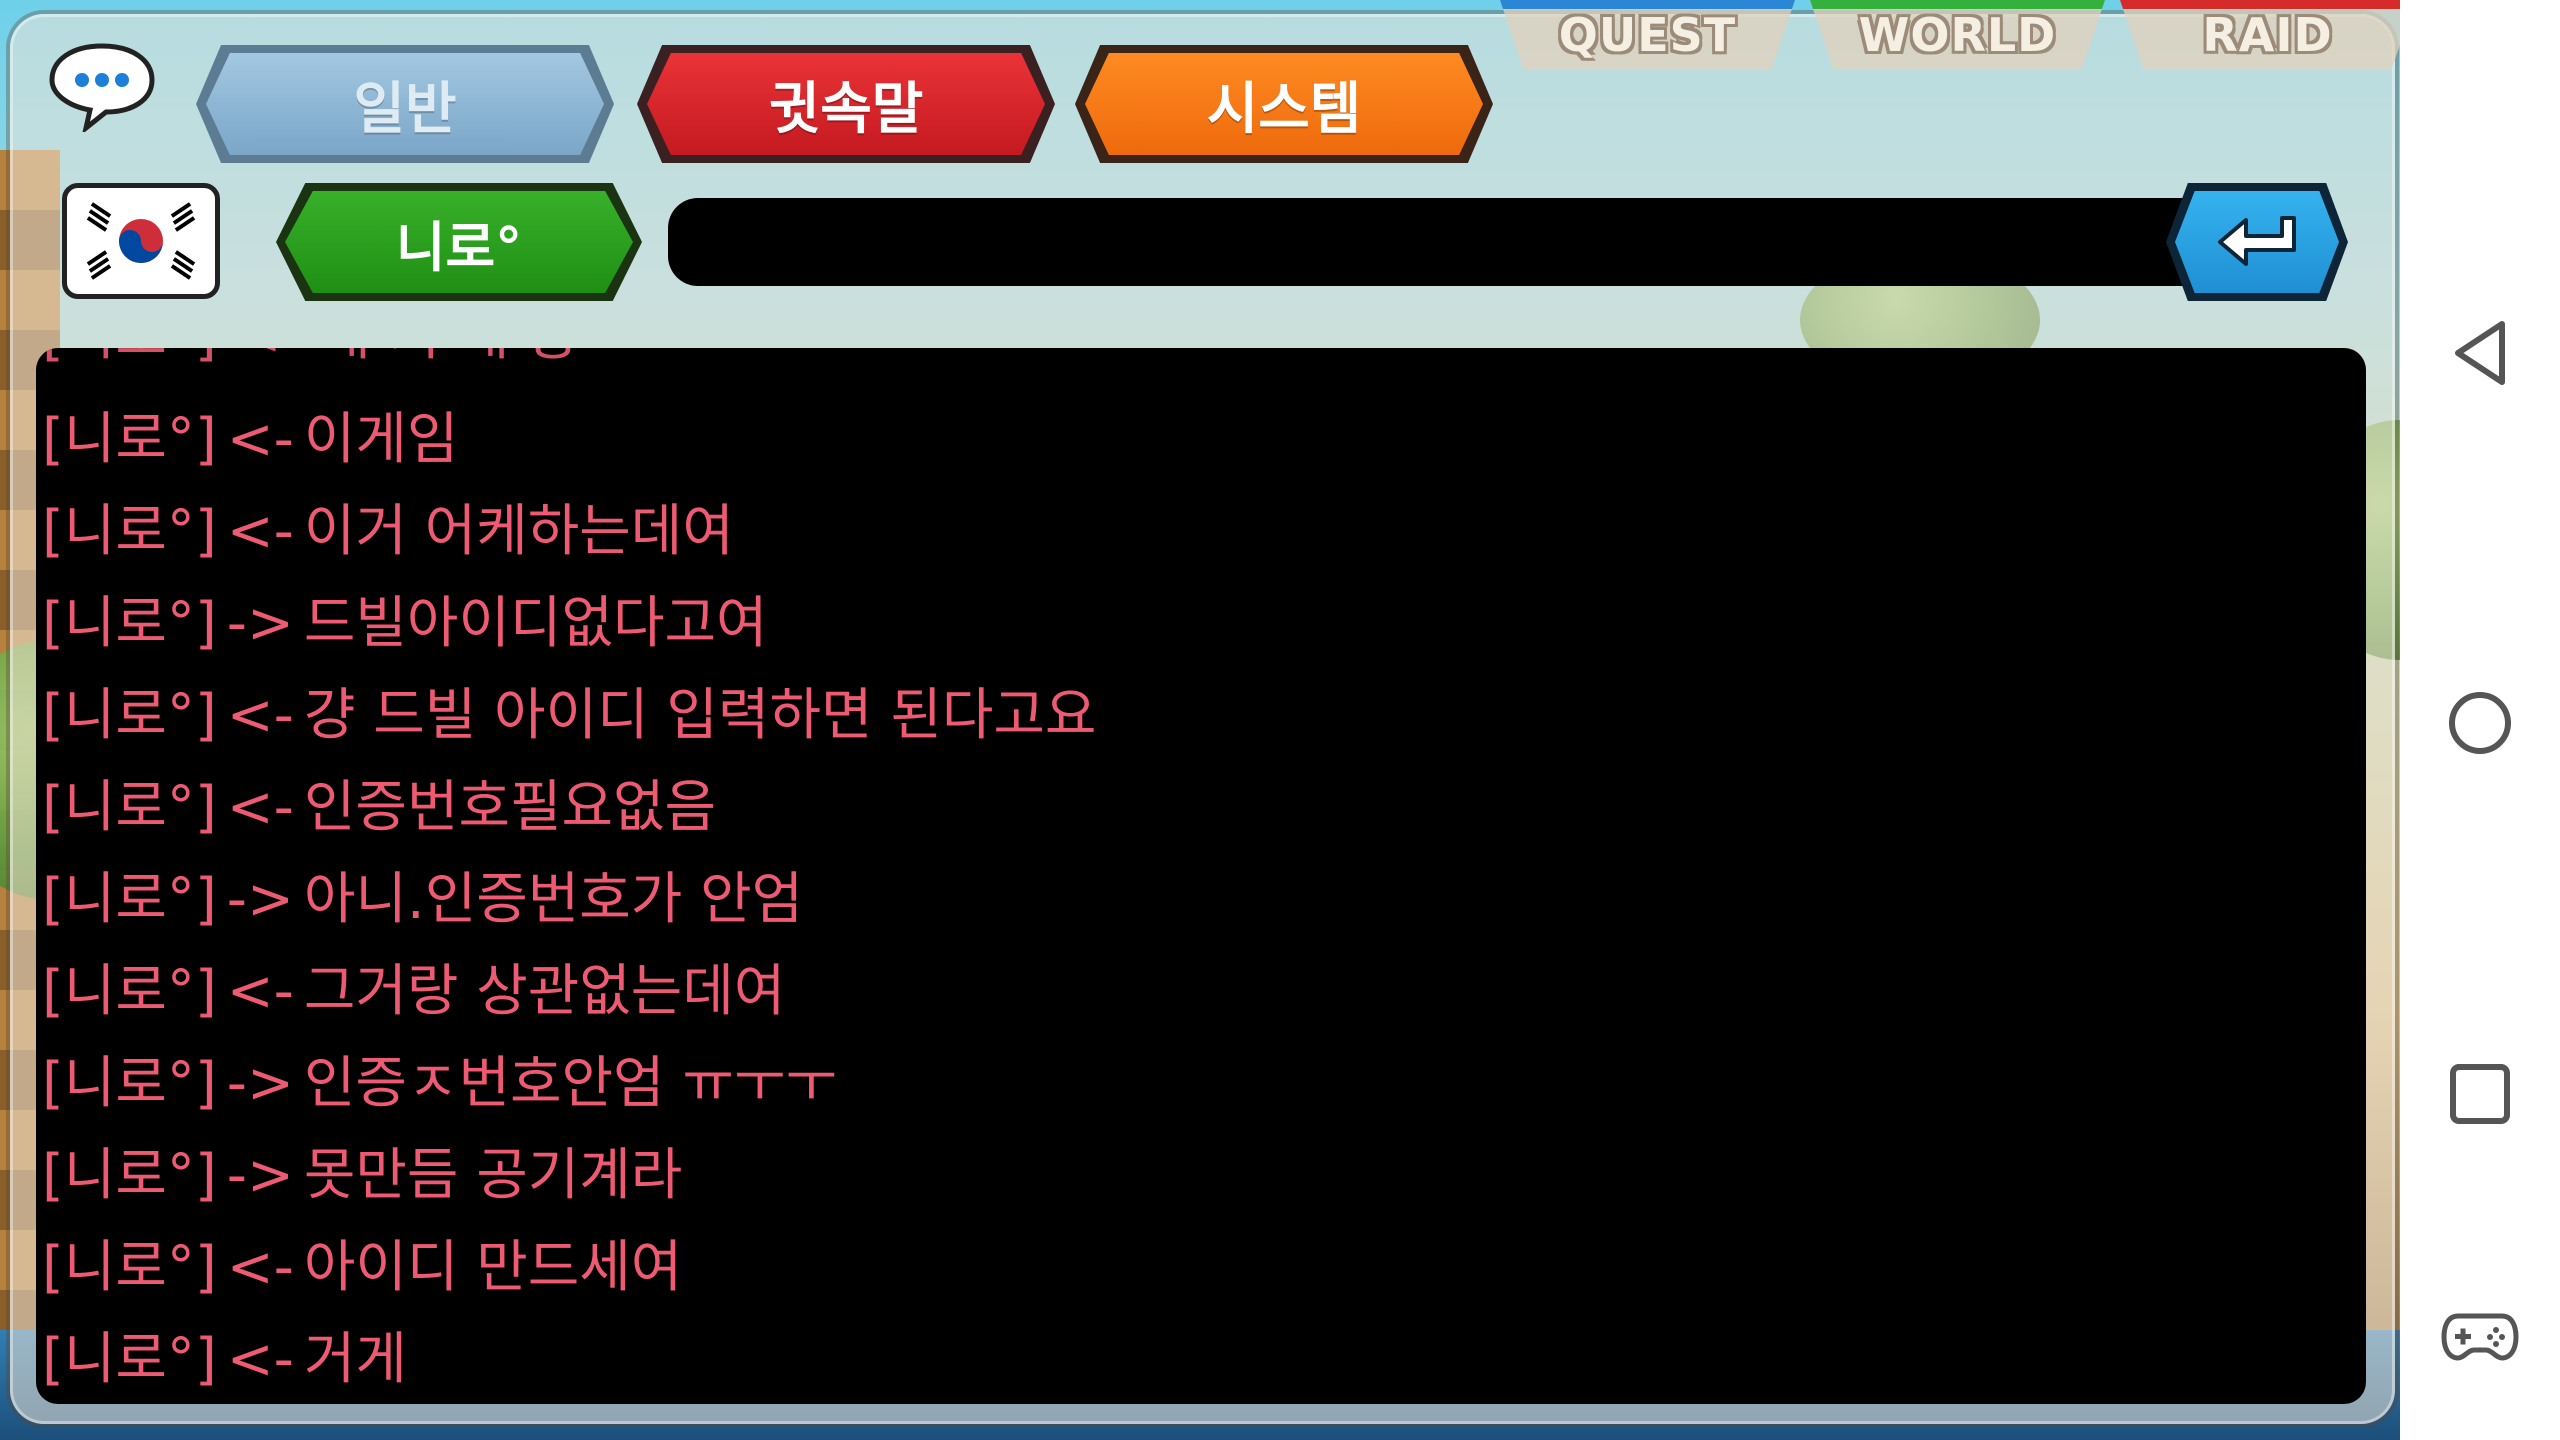 The width and height of the screenshot is (2560, 1440). What do you see at coordinates (570, 1083) in the screenshot?
I see `chat-text: 인증ㅈ번호안엄 ㅠㅜㅜ` at bounding box center [570, 1083].